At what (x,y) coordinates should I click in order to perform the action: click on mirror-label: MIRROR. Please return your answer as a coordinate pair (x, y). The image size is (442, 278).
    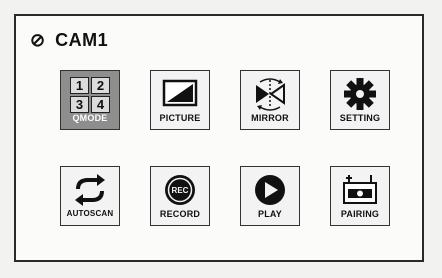
    Looking at the image, I should click on (270, 118).